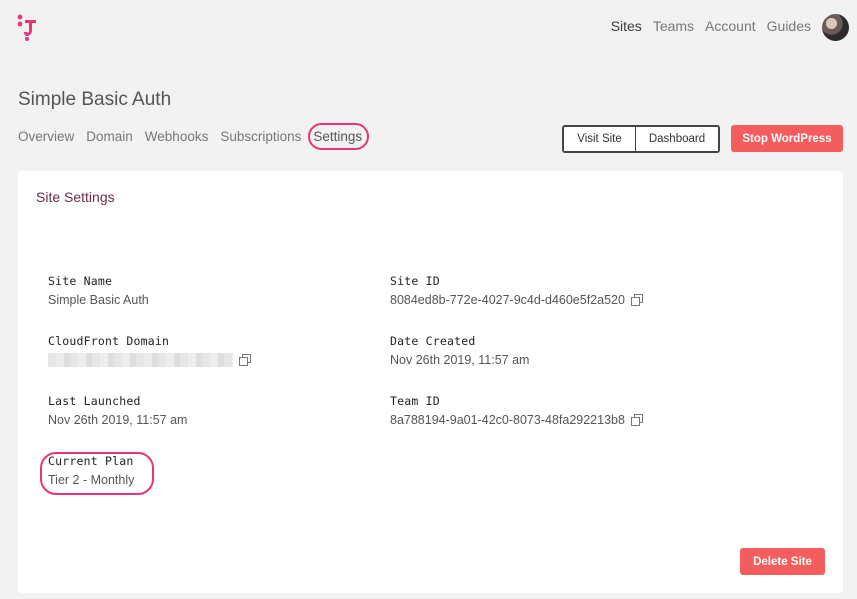  What do you see at coordinates (415, 401) in the screenshot?
I see `team-id-label: Team ID` at bounding box center [415, 401].